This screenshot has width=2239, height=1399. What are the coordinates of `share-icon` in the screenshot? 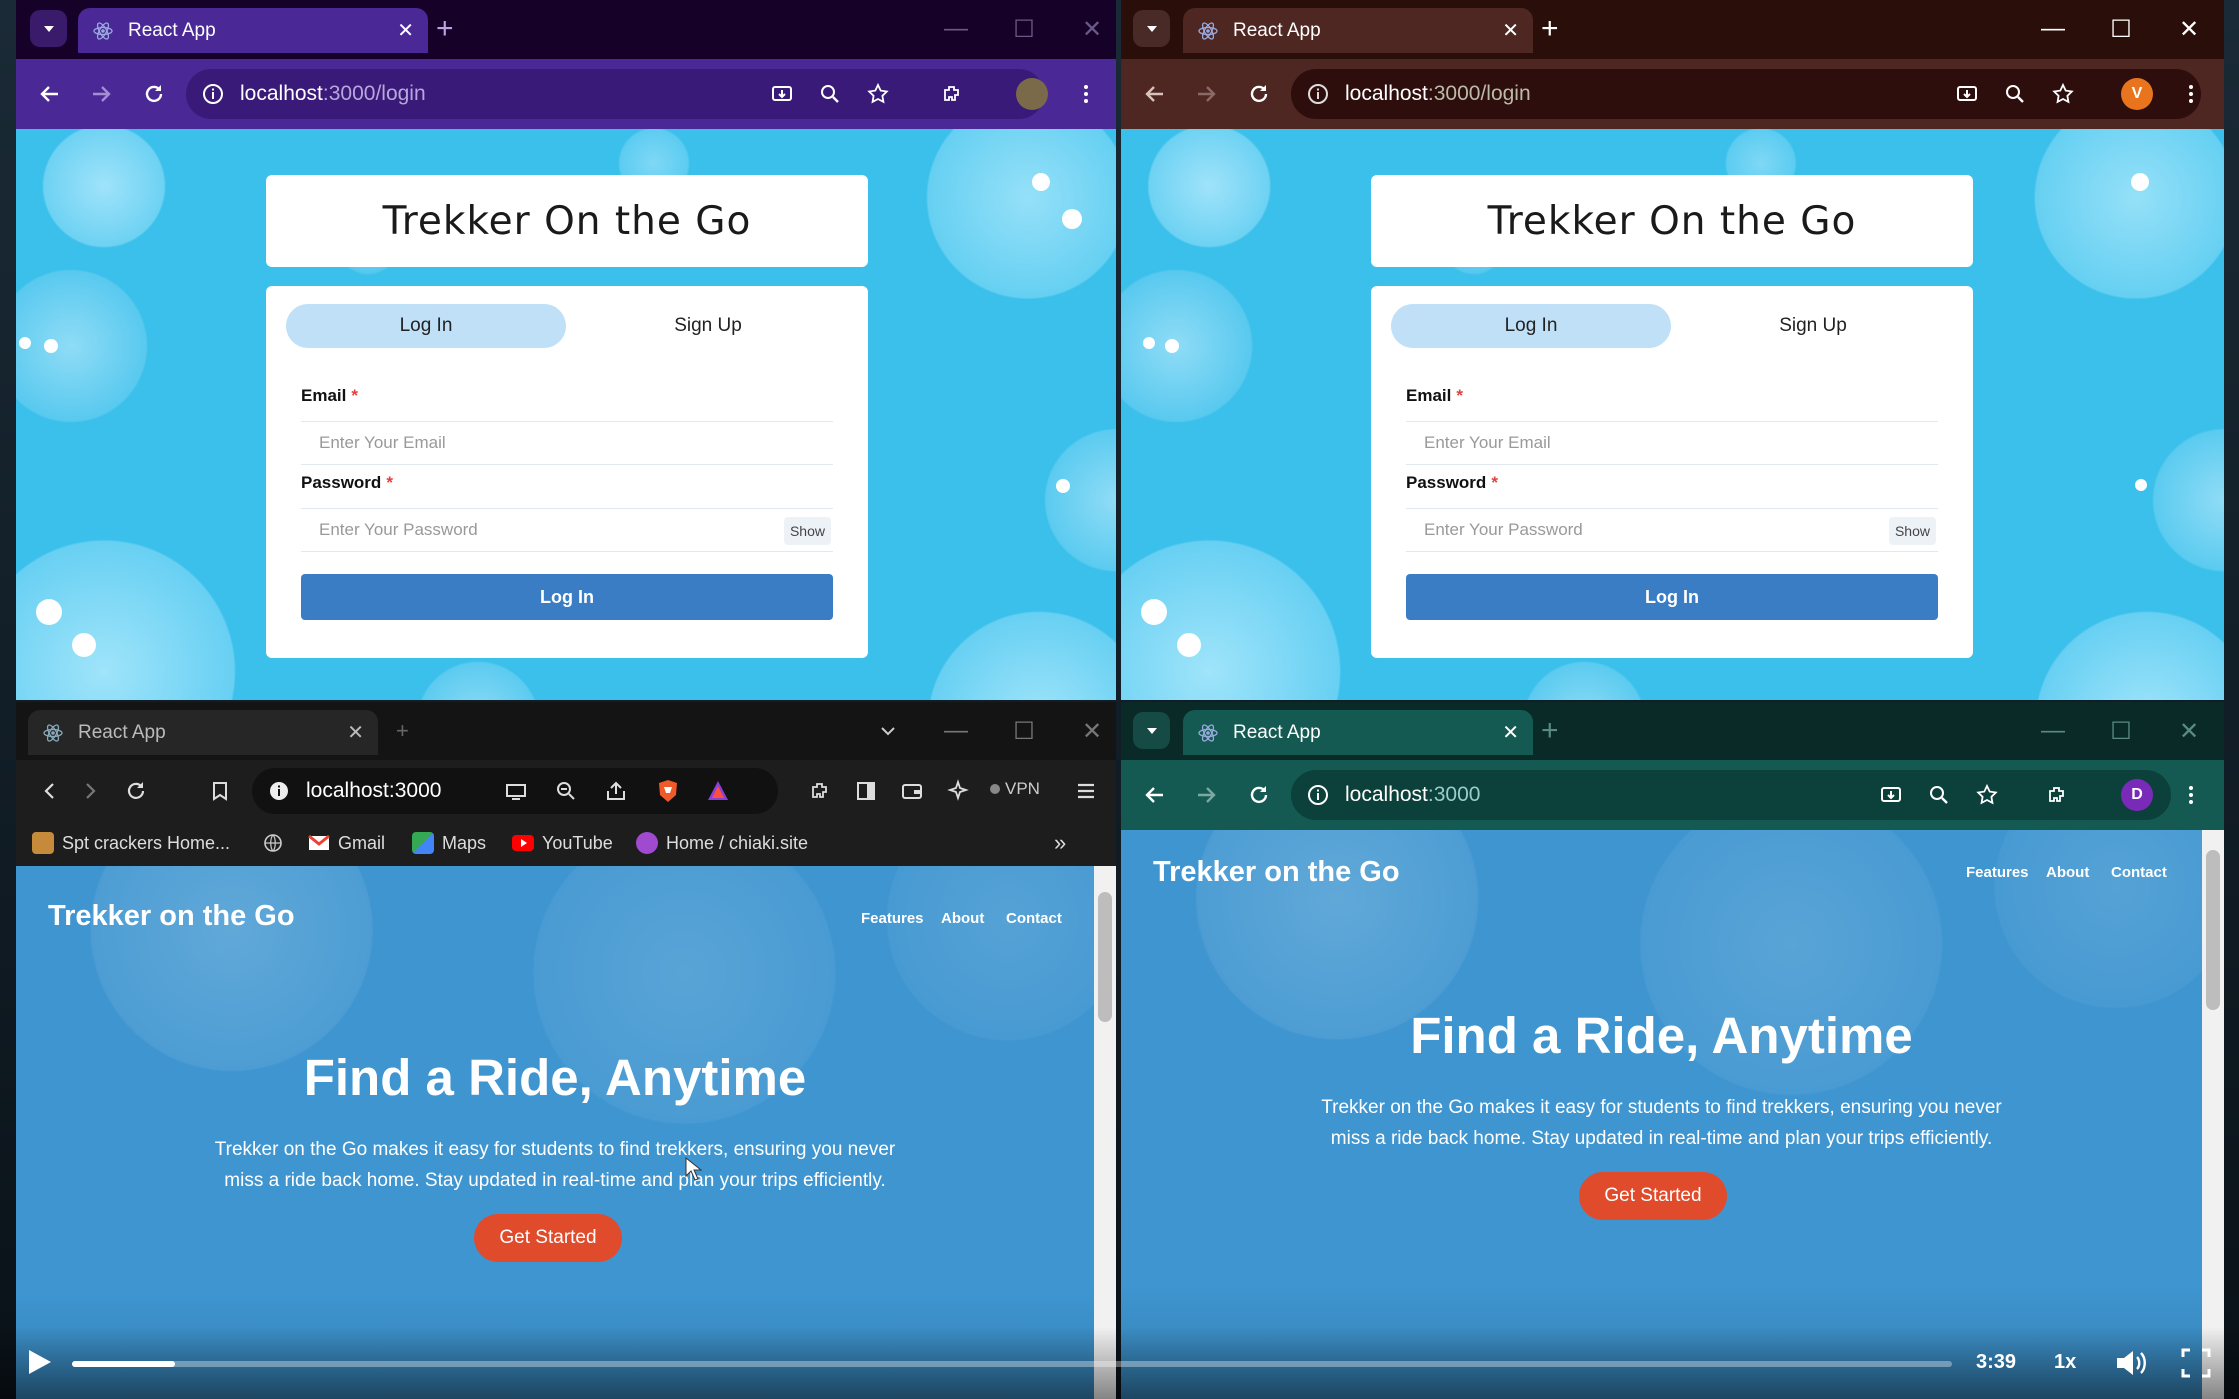 It's located at (616, 791).